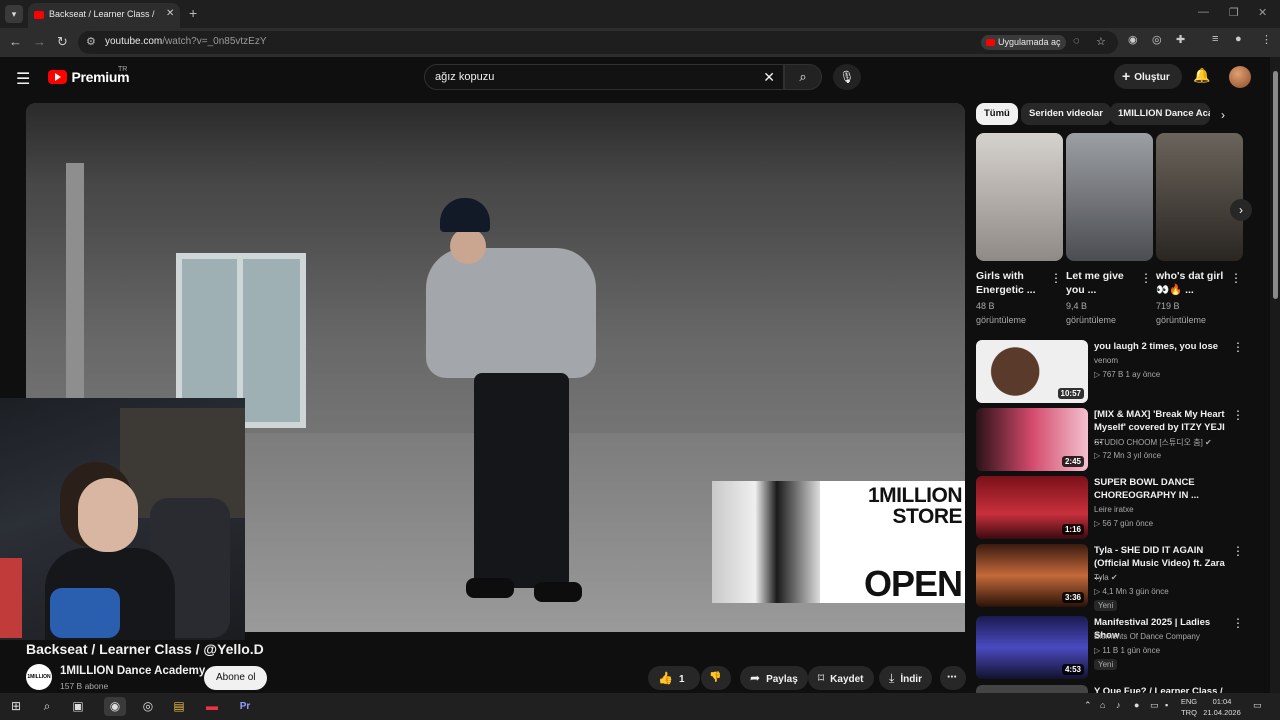 The width and height of the screenshot is (1280, 720). Describe the element at coordinates (1114, 509) in the screenshot. I see `recommendation-channel: Leire iratxe` at that location.